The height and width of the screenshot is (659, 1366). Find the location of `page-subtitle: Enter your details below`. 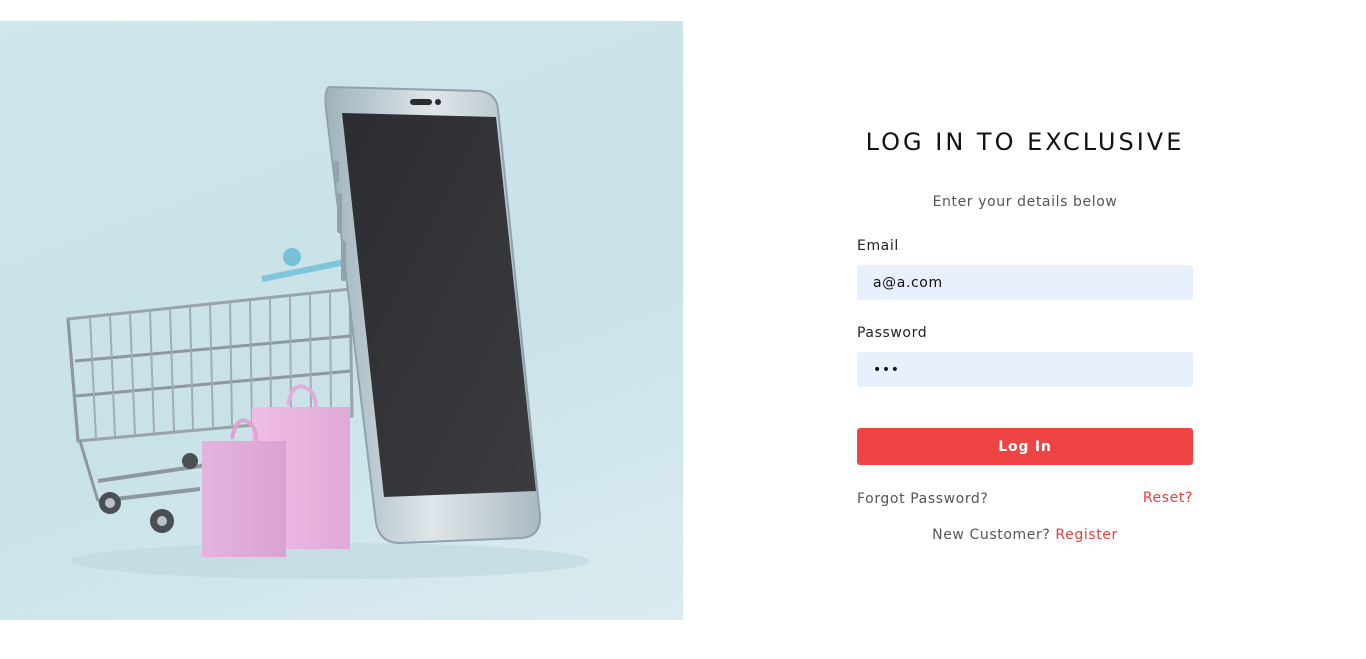

page-subtitle: Enter your details below is located at coordinates (1025, 202).